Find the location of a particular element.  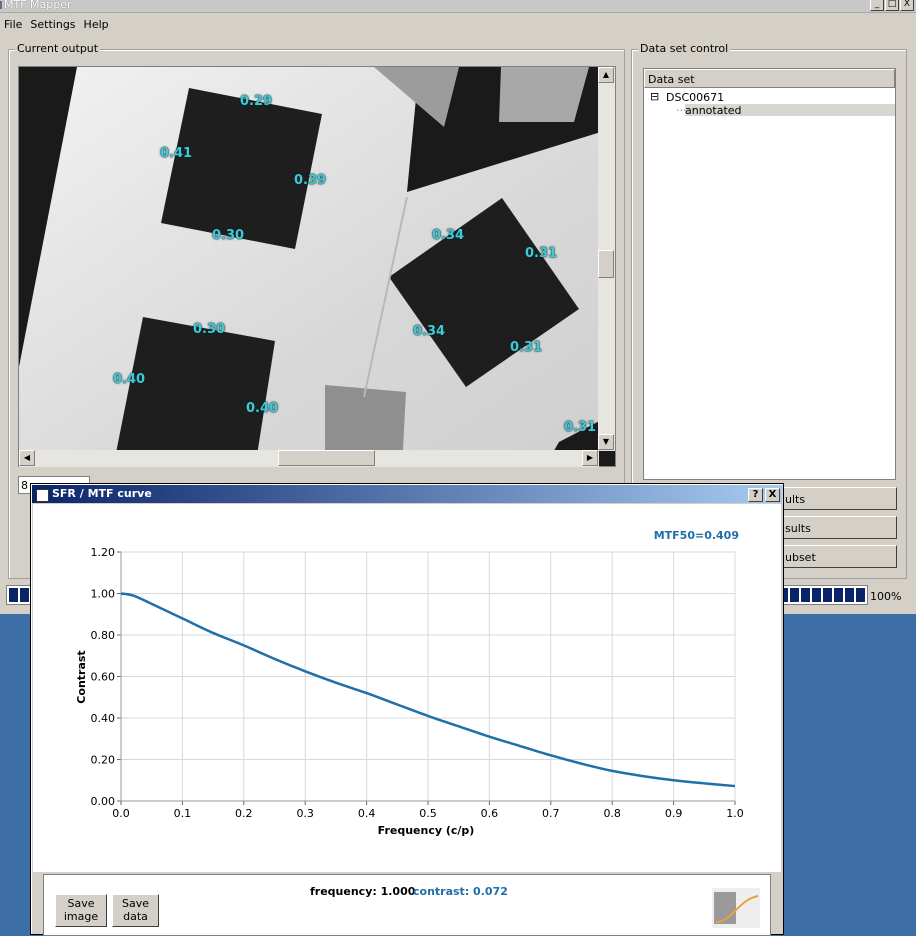

y-tick-label: 1.00 is located at coordinates (103, 594).